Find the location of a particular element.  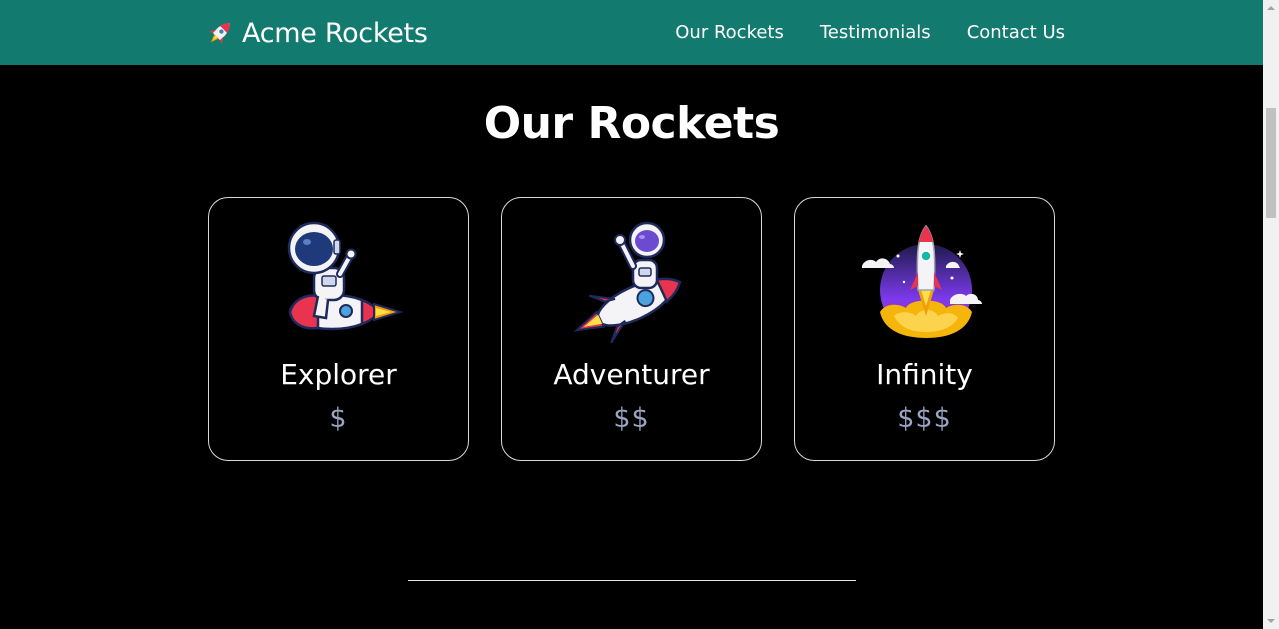

scroll-up-arrow-icon is located at coordinates (1271, 8).